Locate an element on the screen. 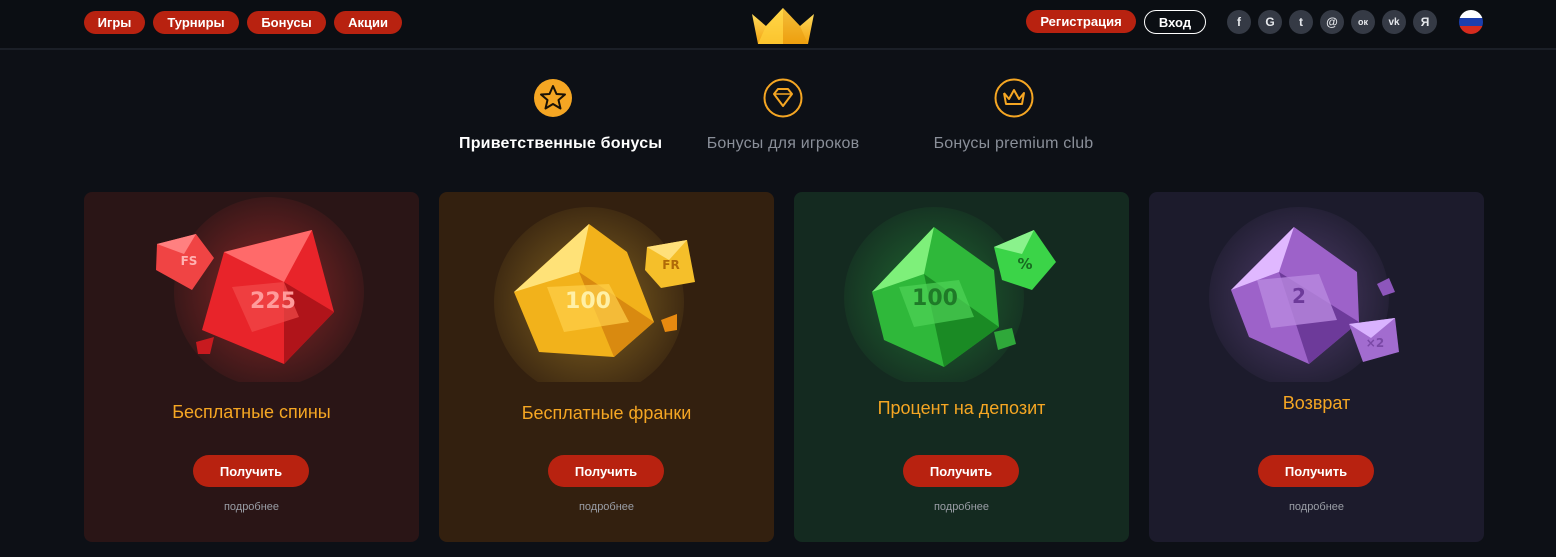  auth-buttons: Регистрация Вход is located at coordinates (1116, 22).